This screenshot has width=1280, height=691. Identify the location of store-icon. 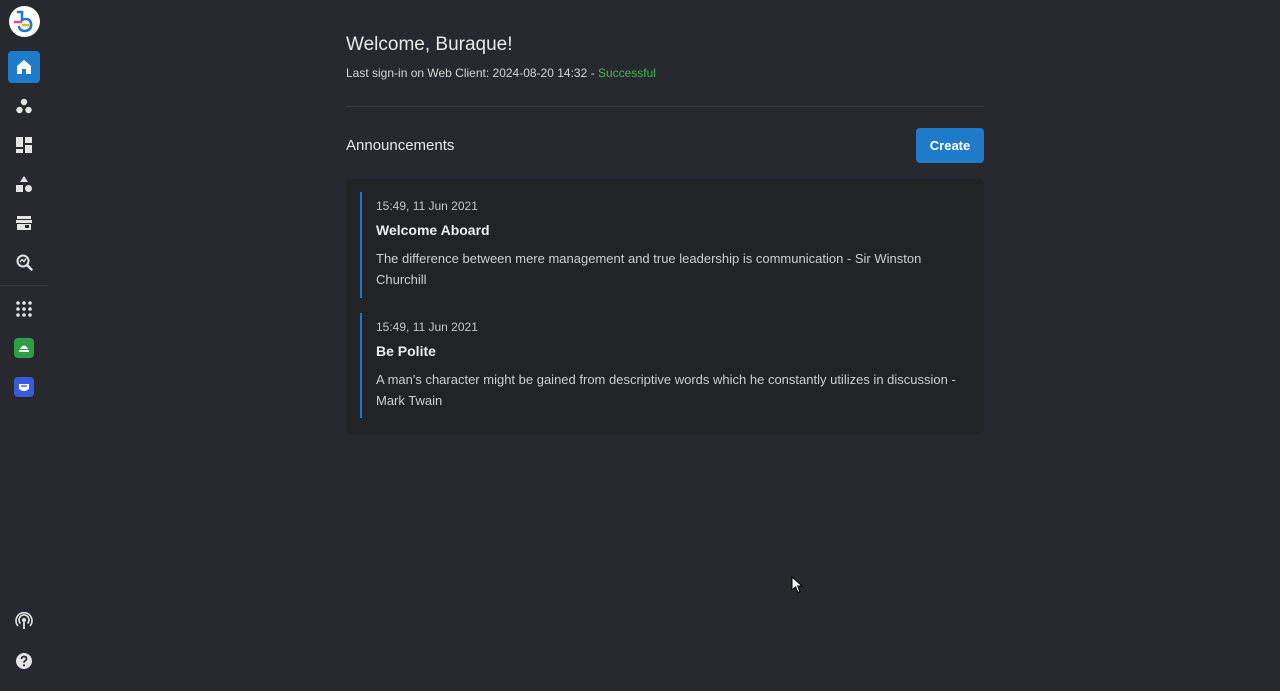
(24, 223).